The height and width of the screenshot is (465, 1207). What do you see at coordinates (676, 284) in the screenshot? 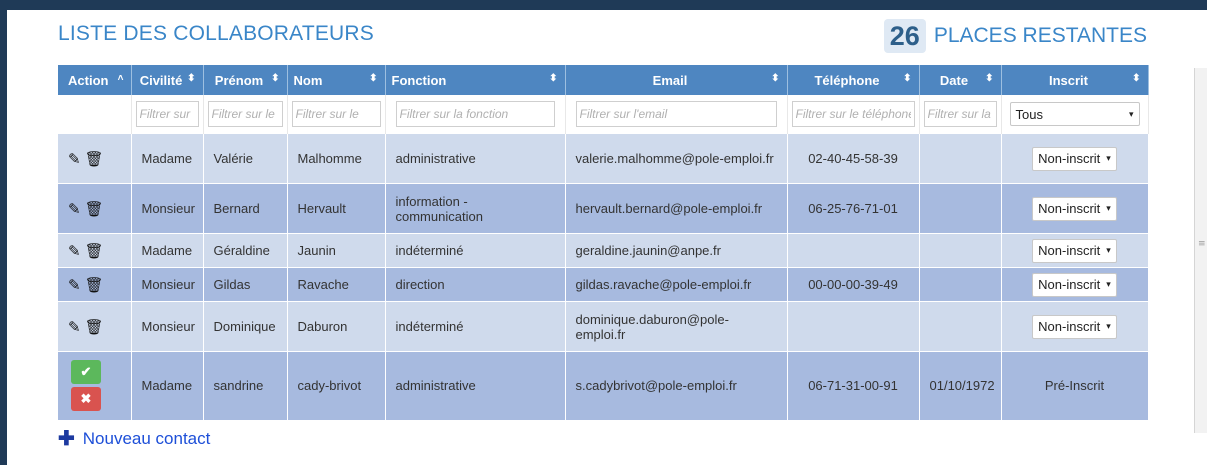
I see `cell-email: gildas.ravache@pole-emploi.fr` at bounding box center [676, 284].